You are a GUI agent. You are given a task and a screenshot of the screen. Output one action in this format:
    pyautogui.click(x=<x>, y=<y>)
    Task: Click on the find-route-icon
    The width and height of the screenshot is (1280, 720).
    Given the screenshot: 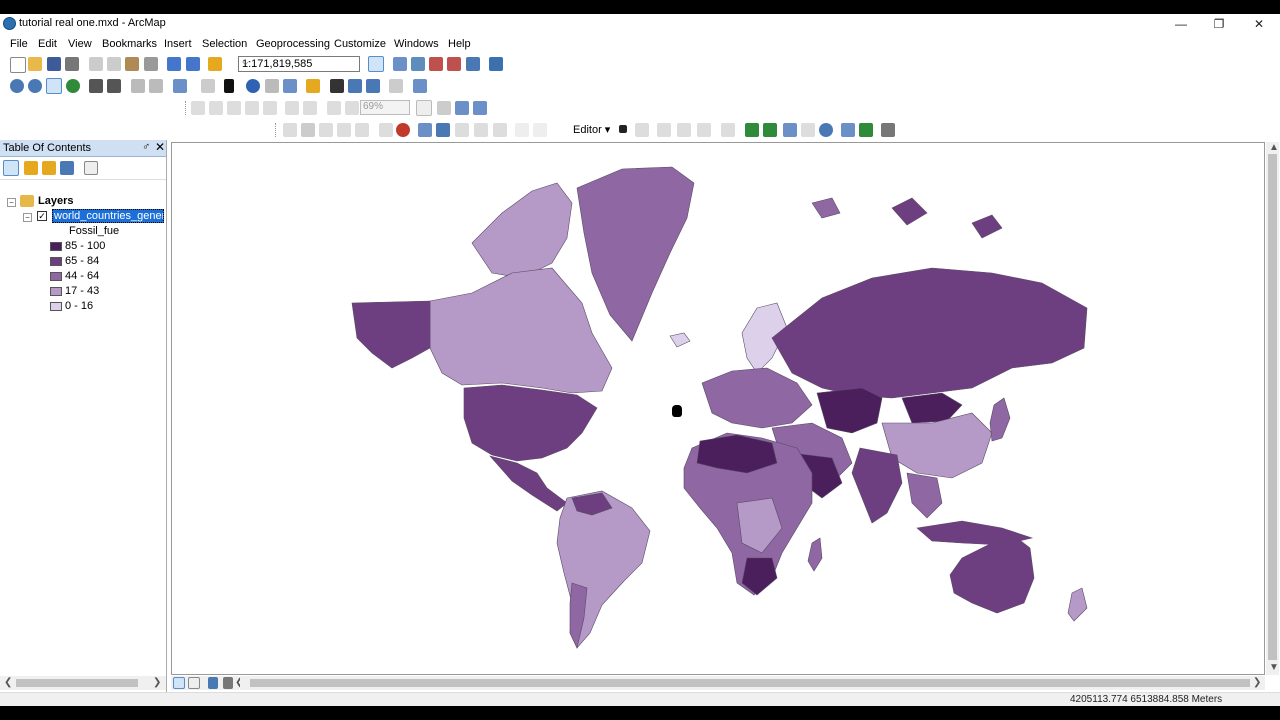 What is the action you would take?
    pyautogui.click(x=355, y=86)
    